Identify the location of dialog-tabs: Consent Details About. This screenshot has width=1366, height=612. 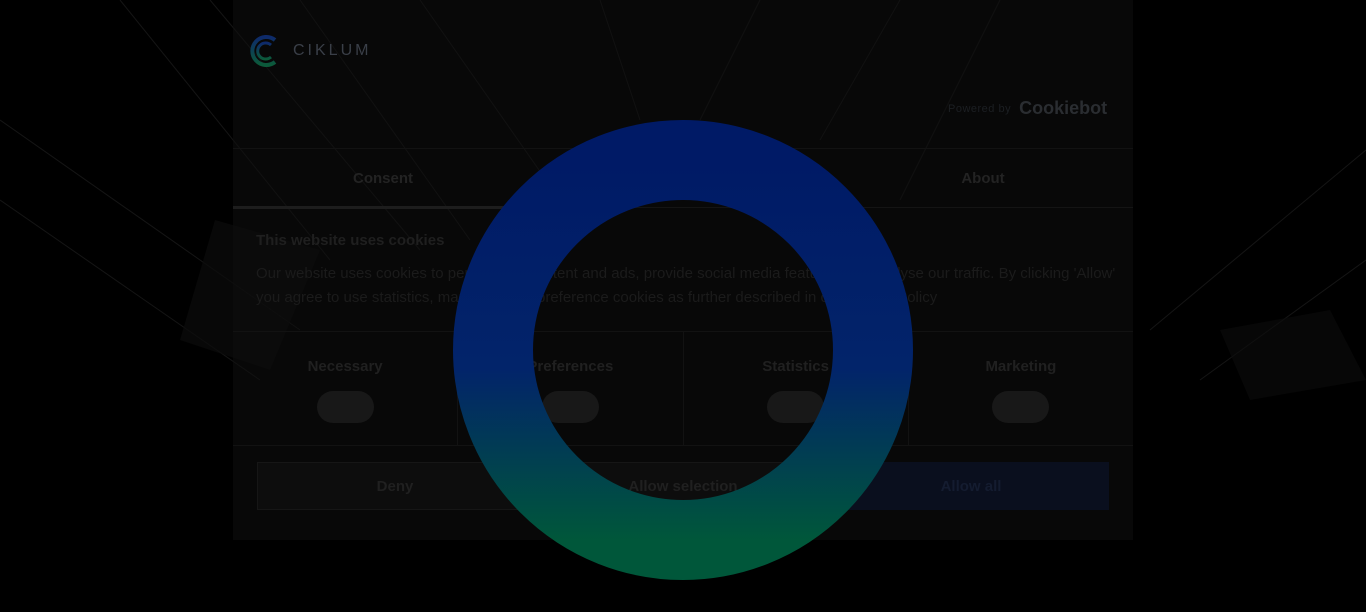
(683, 178).